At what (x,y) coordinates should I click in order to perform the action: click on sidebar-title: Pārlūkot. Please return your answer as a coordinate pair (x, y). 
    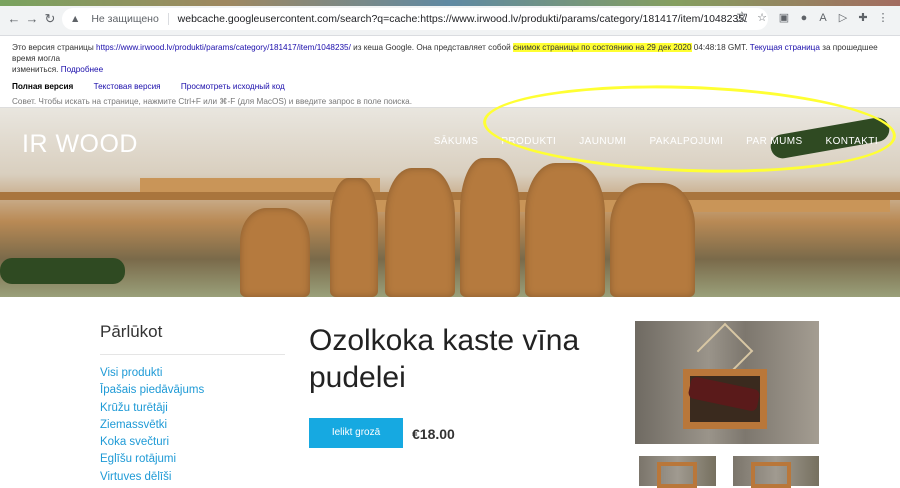
    Looking at the image, I should click on (192, 338).